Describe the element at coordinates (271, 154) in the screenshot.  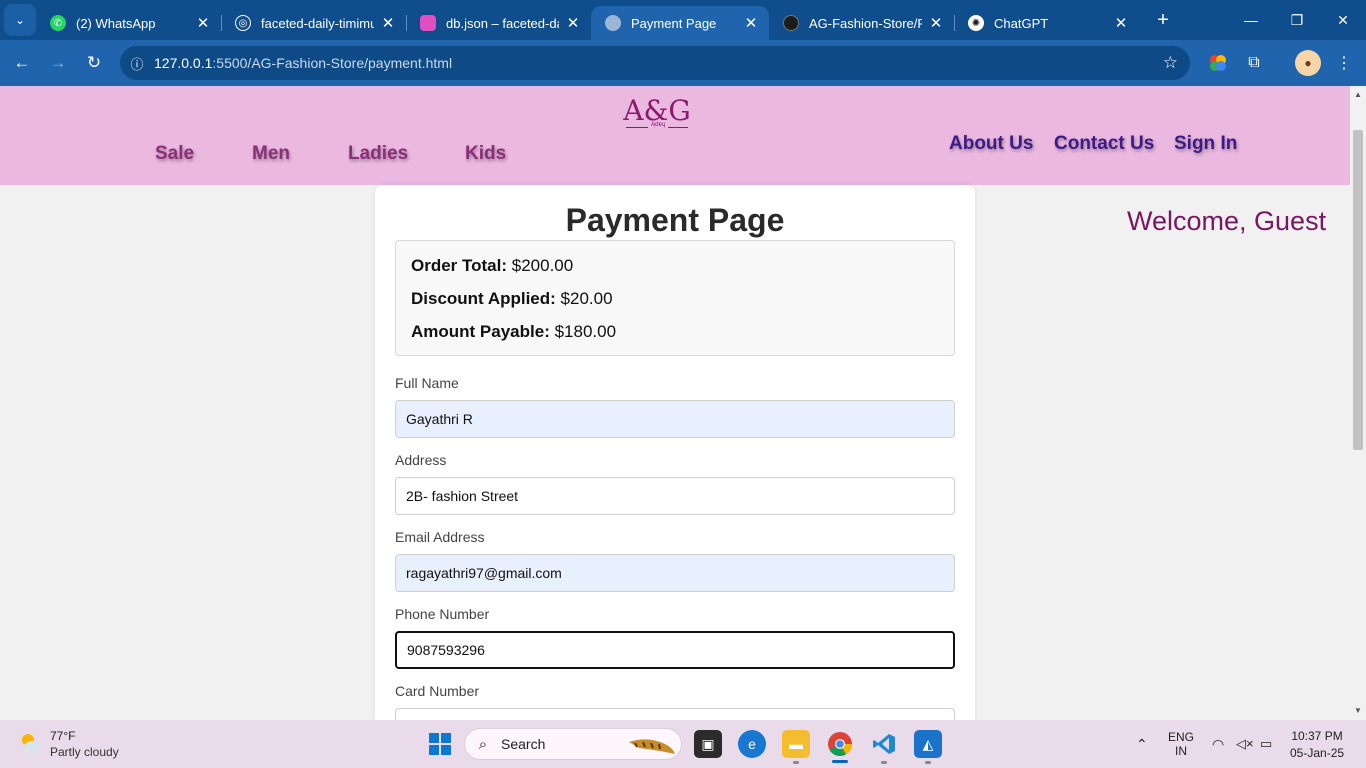
I see `nav-men: Men` at that location.